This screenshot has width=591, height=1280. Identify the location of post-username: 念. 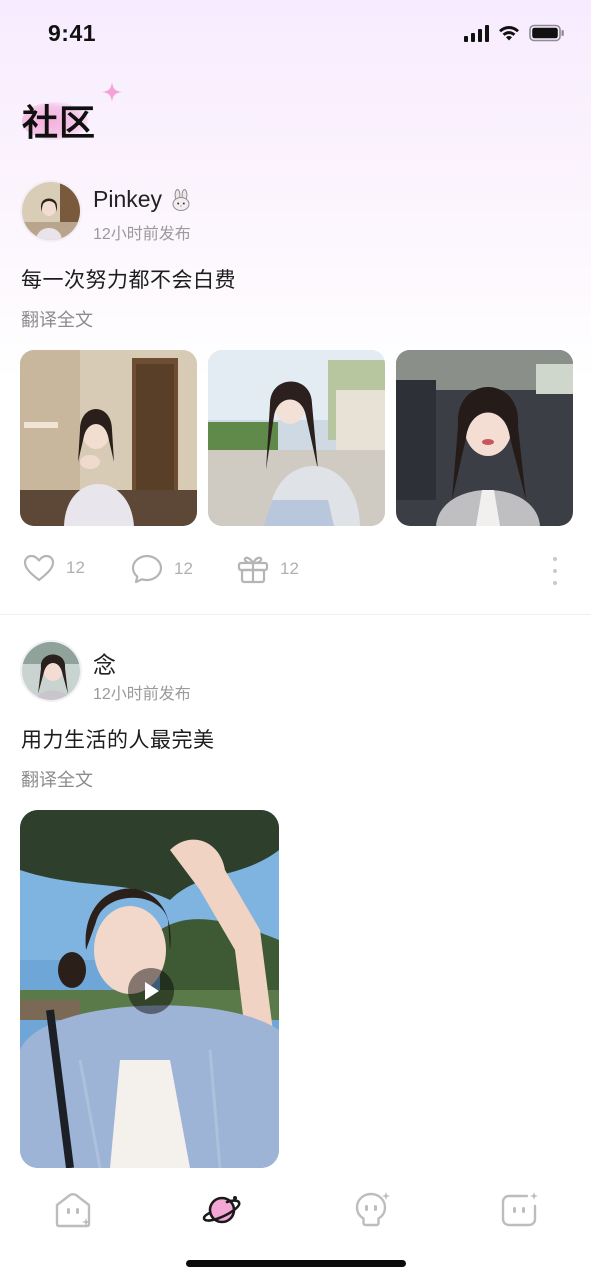
(104, 663).